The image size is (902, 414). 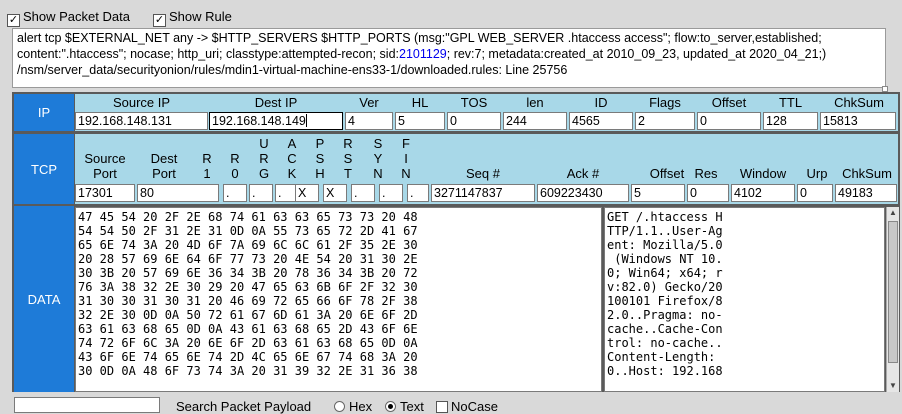 What do you see at coordinates (729, 102) in the screenshot?
I see `ip-offset-label: Offset` at bounding box center [729, 102].